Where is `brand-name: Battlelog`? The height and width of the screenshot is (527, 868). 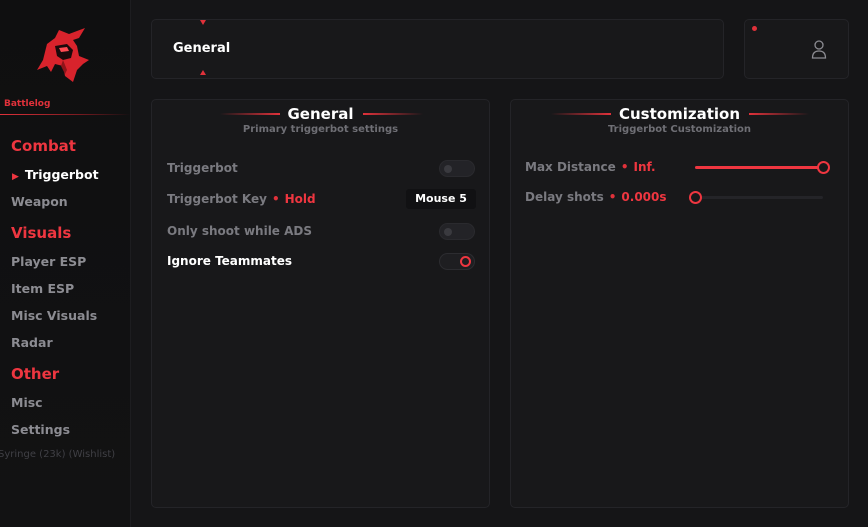 brand-name: Battlelog is located at coordinates (27, 104).